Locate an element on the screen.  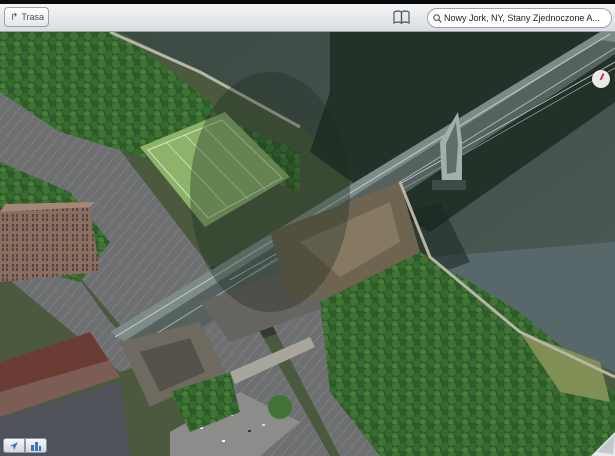
compass-icon is located at coordinates (601, 79).